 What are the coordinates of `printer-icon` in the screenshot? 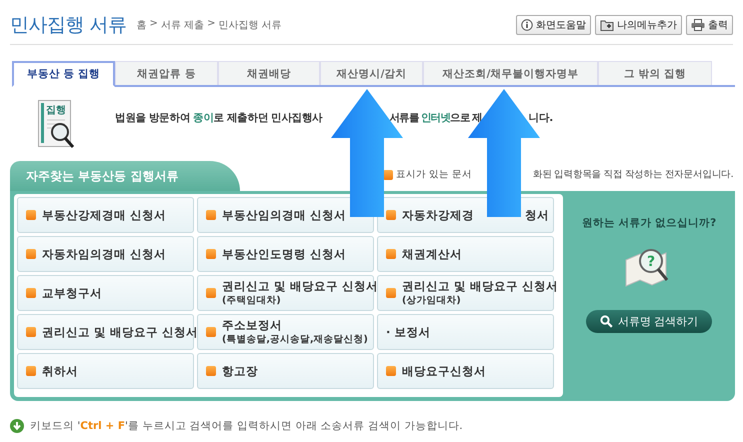 It's located at (698, 25).